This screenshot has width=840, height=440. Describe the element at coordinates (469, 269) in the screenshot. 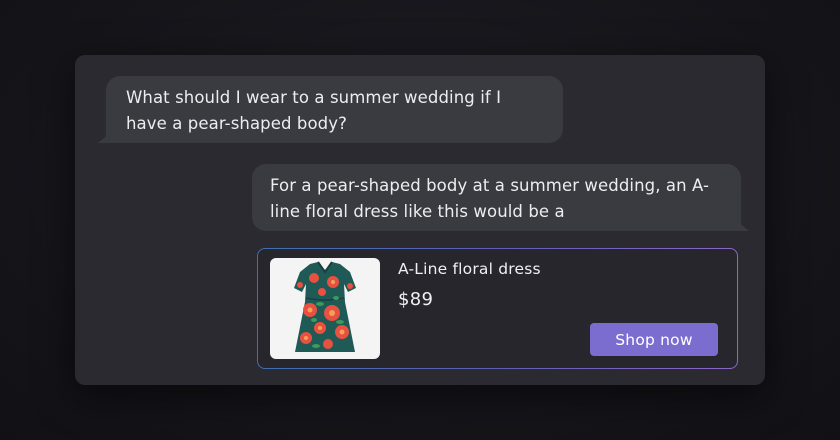

I see `product-name: A-Line floral dress` at that location.